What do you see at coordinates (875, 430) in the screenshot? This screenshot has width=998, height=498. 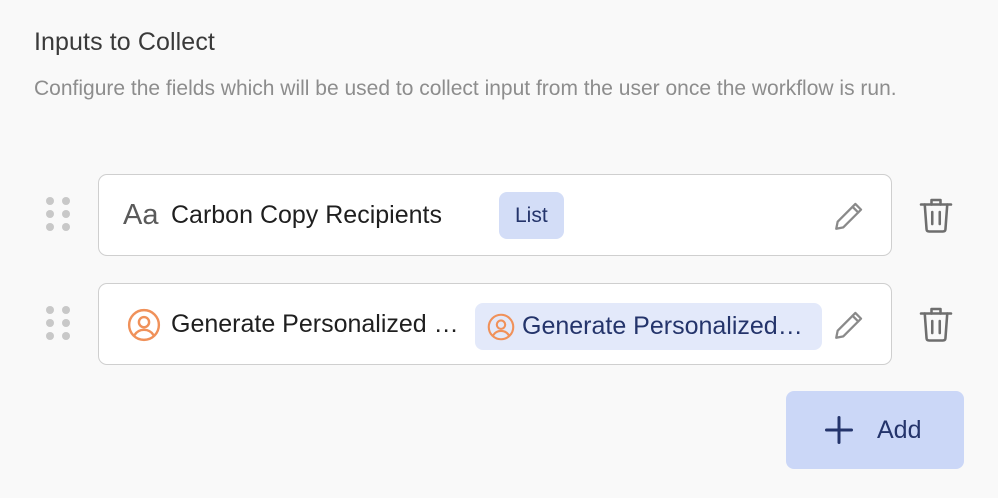 I see `add-input-button: Add` at bounding box center [875, 430].